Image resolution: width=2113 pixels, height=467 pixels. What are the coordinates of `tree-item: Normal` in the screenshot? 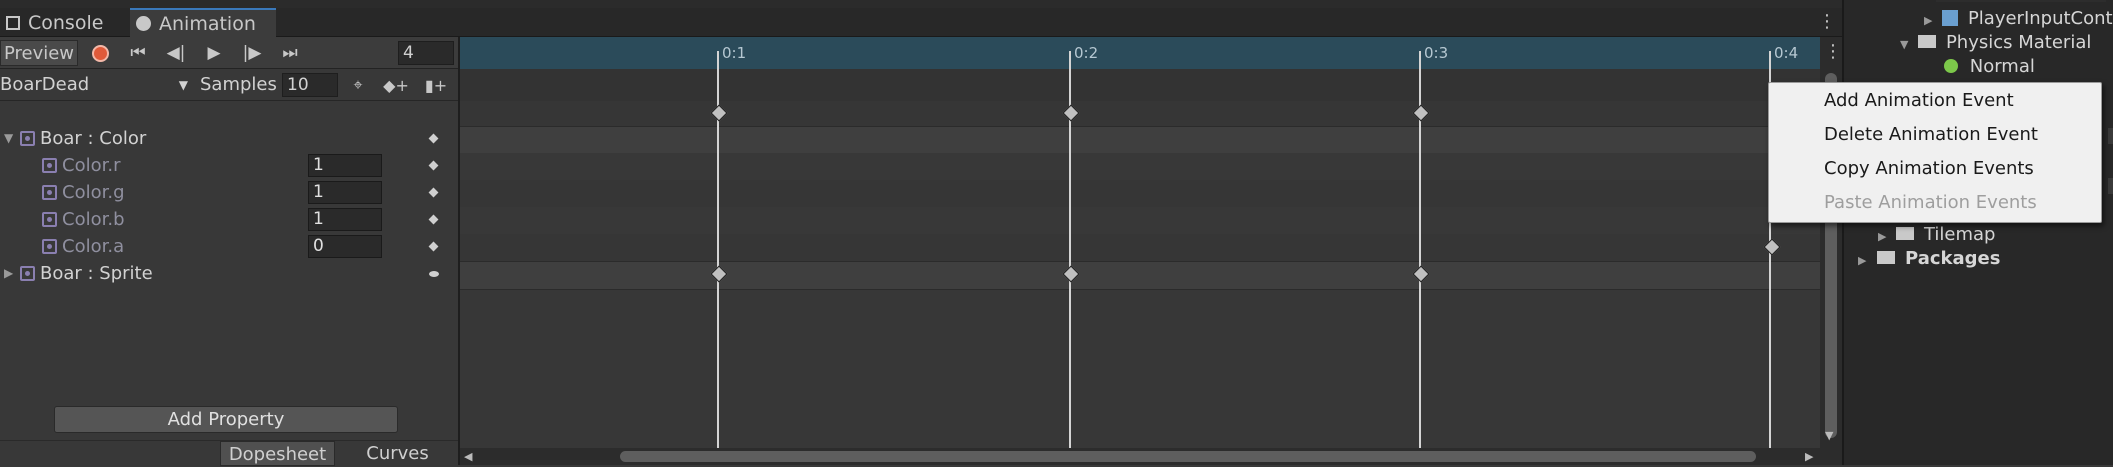 It's located at (1989, 67).